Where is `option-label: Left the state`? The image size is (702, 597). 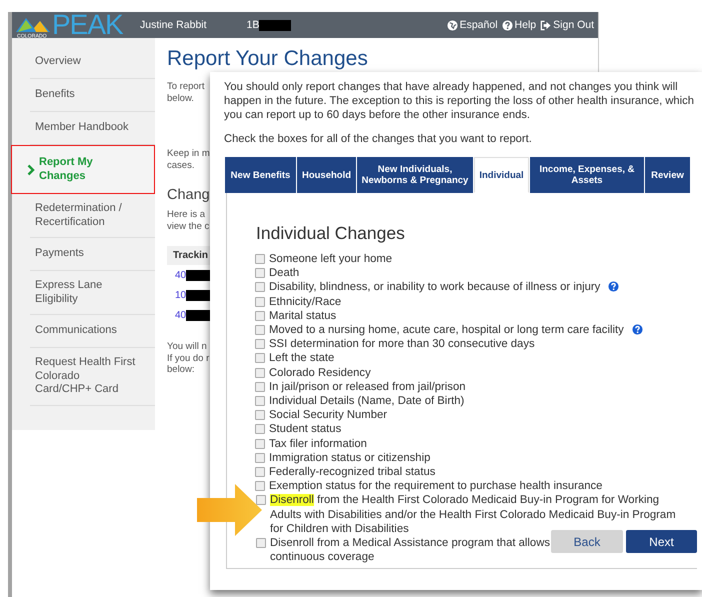
option-label: Left the state is located at coordinates (301, 358).